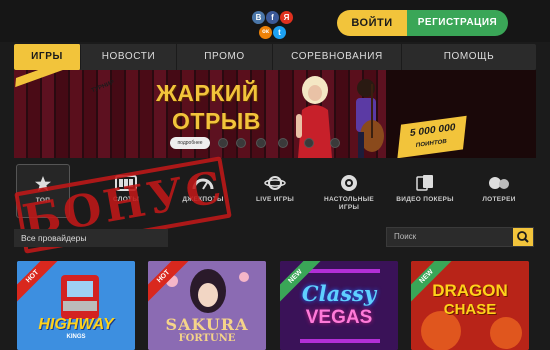 The height and width of the screenshot is (350, 550). I want to click on category-label: LIVE ИГРЫ, so click(274, 199).